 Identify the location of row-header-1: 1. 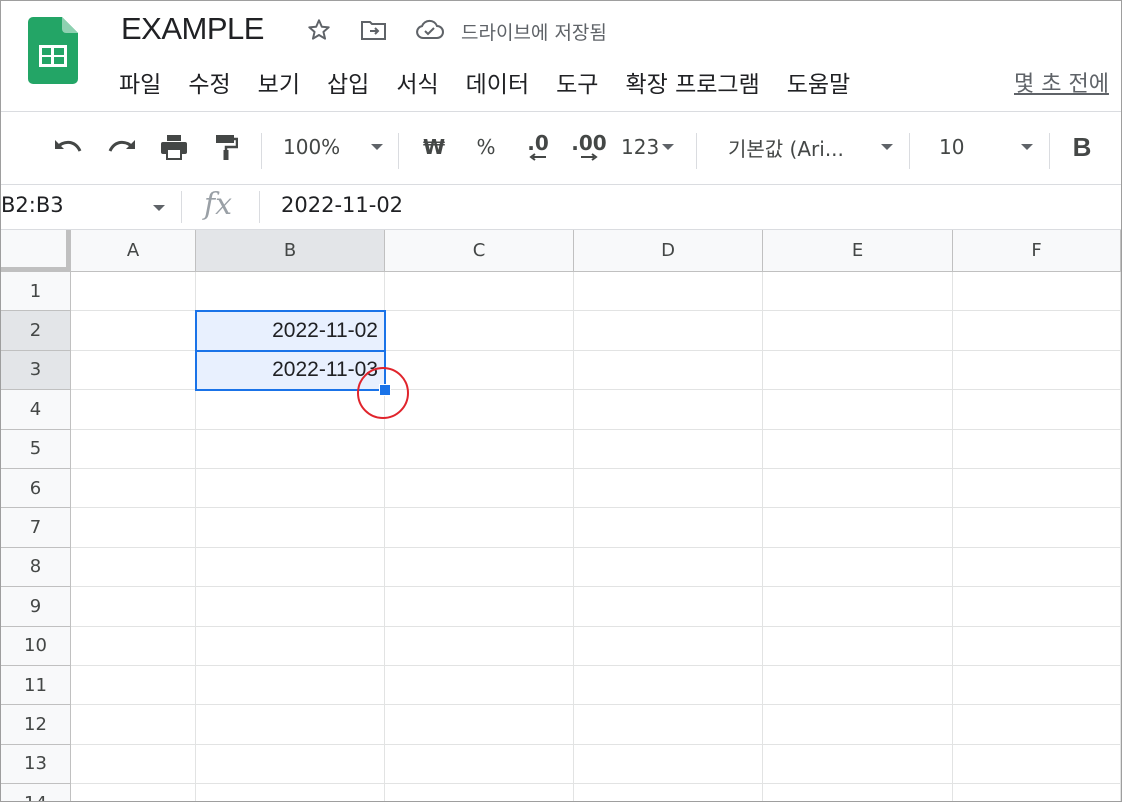
(36, 292).